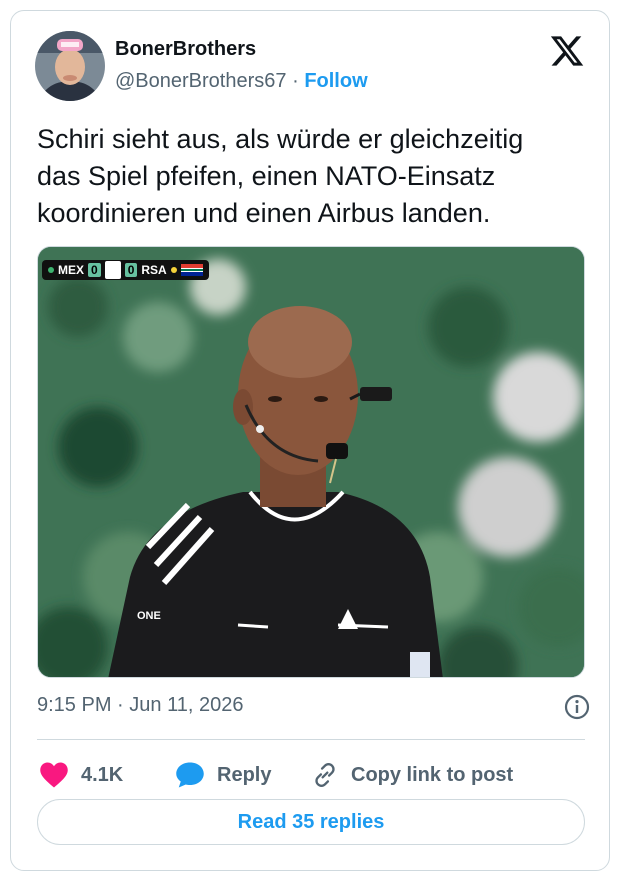  I want to click on south-africa-flag-icon, so click(191, 270).